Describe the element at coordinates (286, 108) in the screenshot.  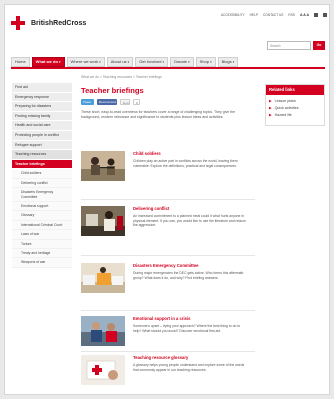
I see `related-link-label: Quick activities` at that location.